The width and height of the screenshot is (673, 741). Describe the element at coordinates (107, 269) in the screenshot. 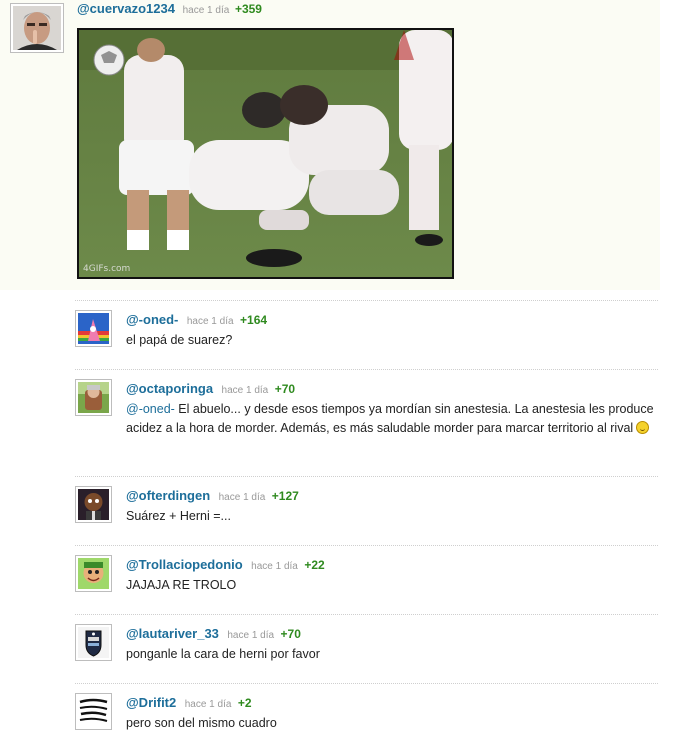

I see `gif-watermark: 4GIFs.com` at that location.